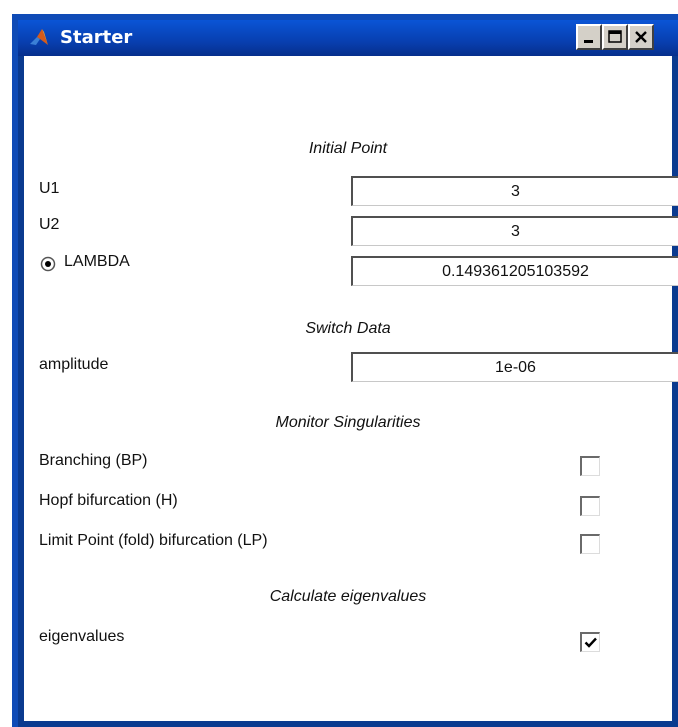 The height and width of the screenshot is (727, 678). I want to click on amplitude-label: amplitude, so click(74, 364).